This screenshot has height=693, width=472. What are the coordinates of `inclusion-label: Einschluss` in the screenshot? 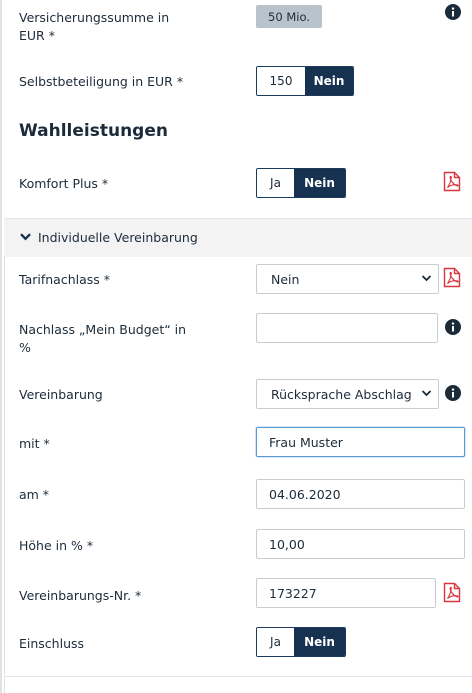 It's located at (52, 643).